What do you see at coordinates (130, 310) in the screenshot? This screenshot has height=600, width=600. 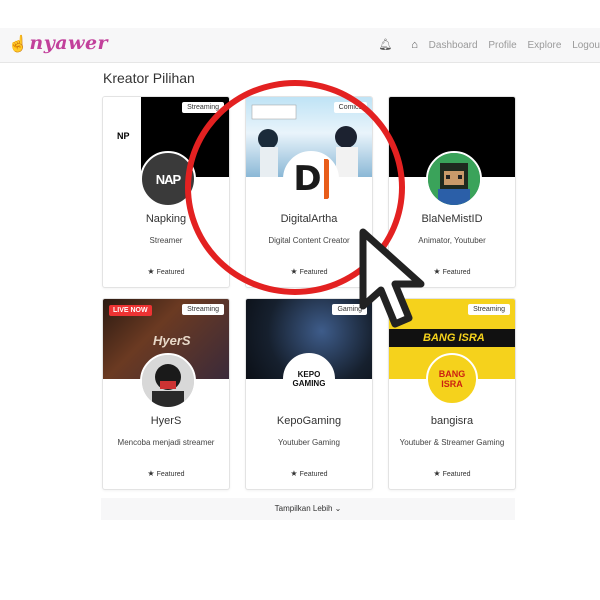 I see `live-now-badge: LIVE NOW` at bounding box center [130, 310].